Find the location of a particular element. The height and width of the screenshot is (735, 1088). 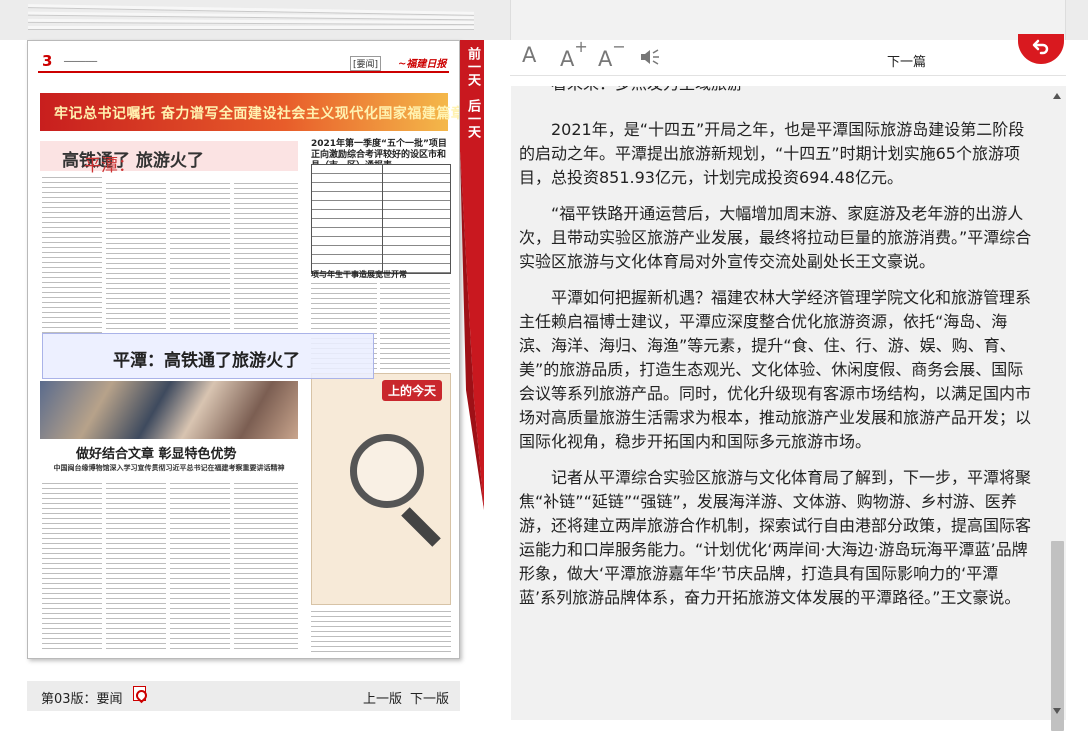

next-page-link: 下一版 is located at coordinates (429, 697).